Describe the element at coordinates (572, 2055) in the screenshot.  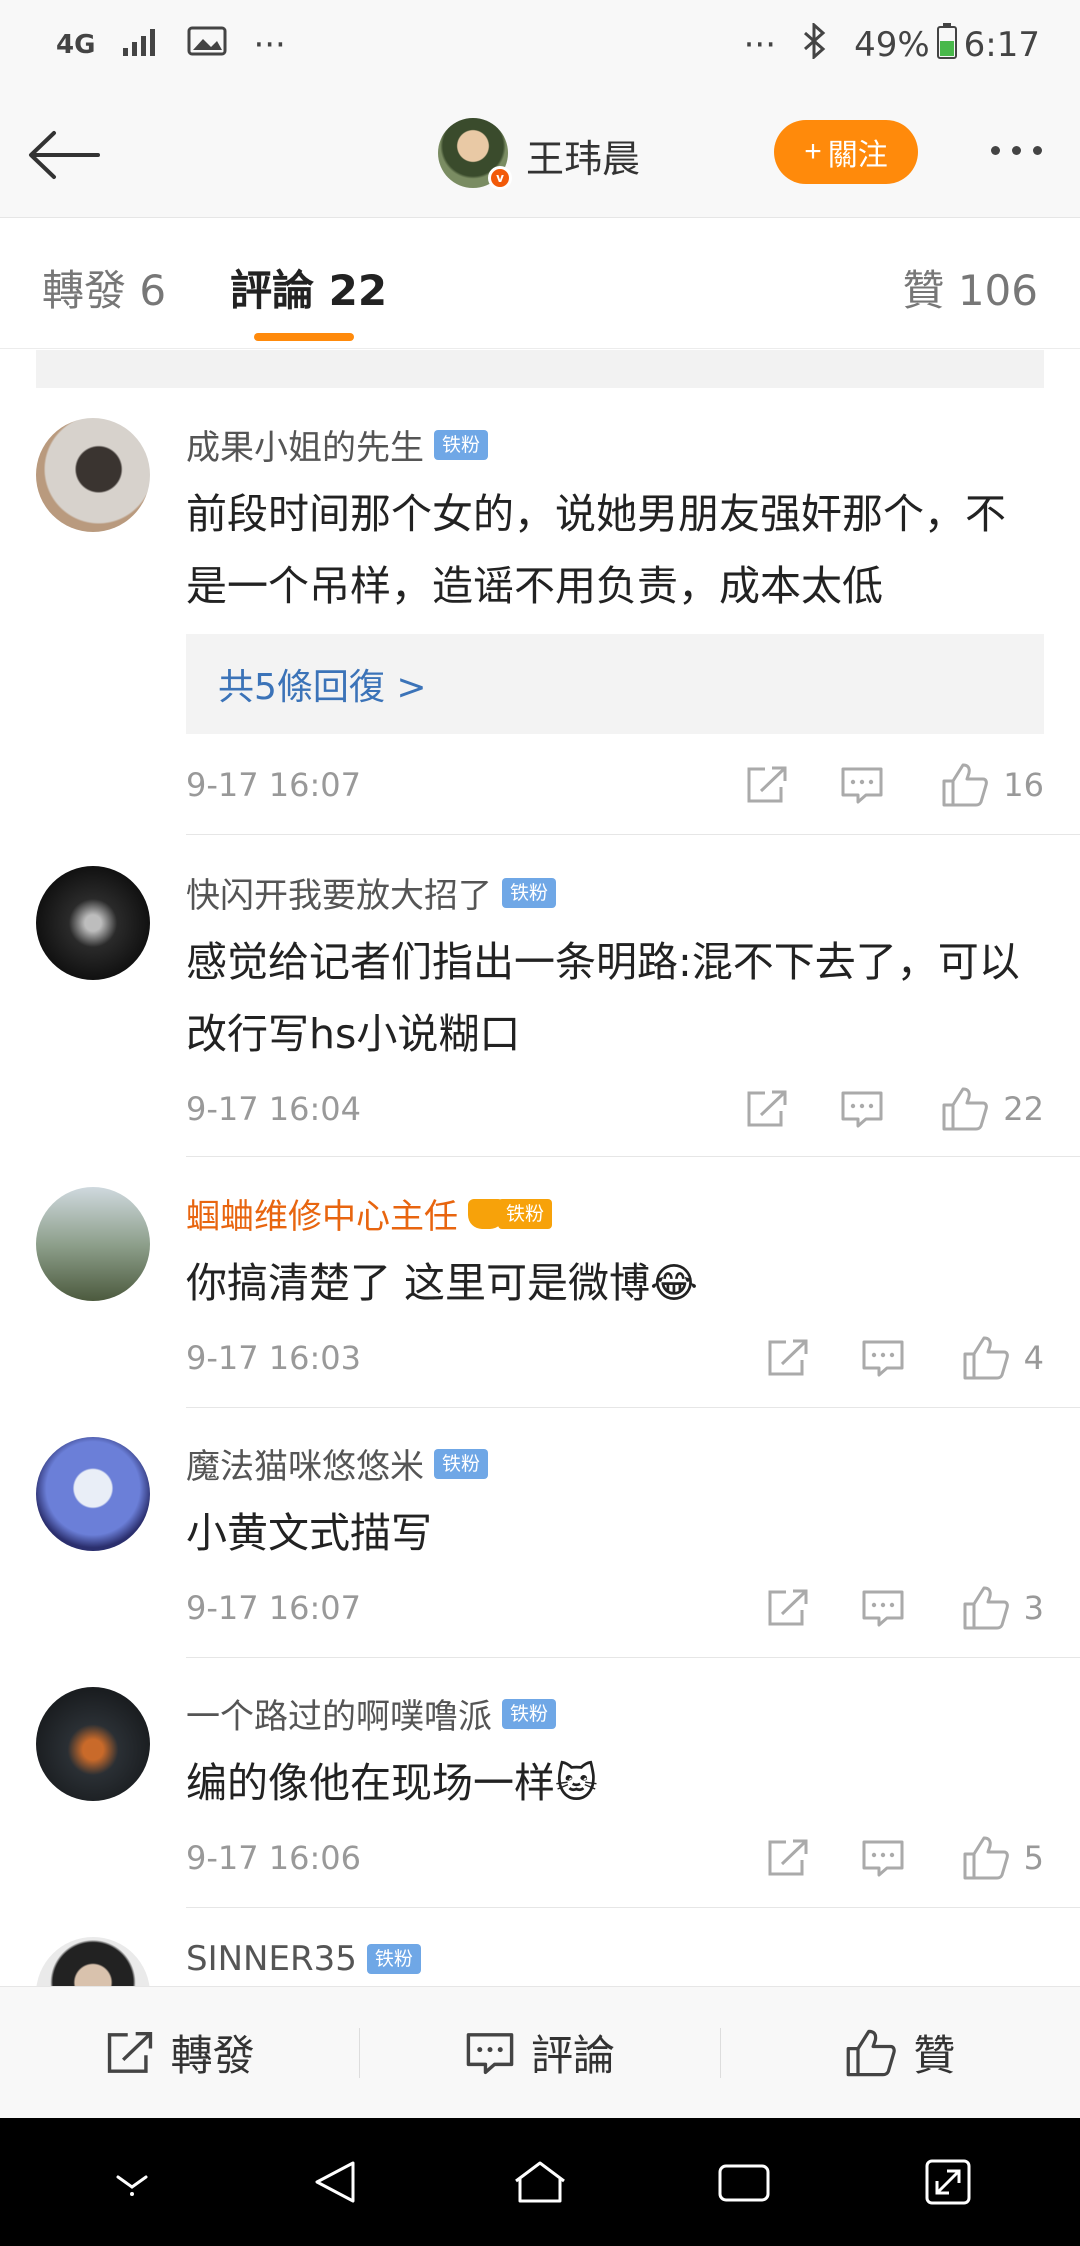
I see `comment-label: 評論` at that location.